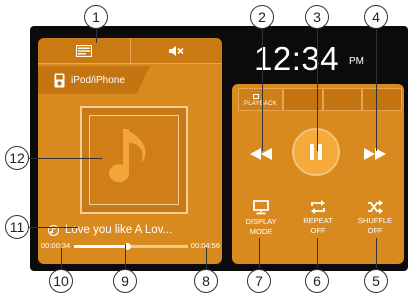 Image resolution: width=412 pixels, height=298 pixels. I want to click on ipod-icon, so click(59, 80).